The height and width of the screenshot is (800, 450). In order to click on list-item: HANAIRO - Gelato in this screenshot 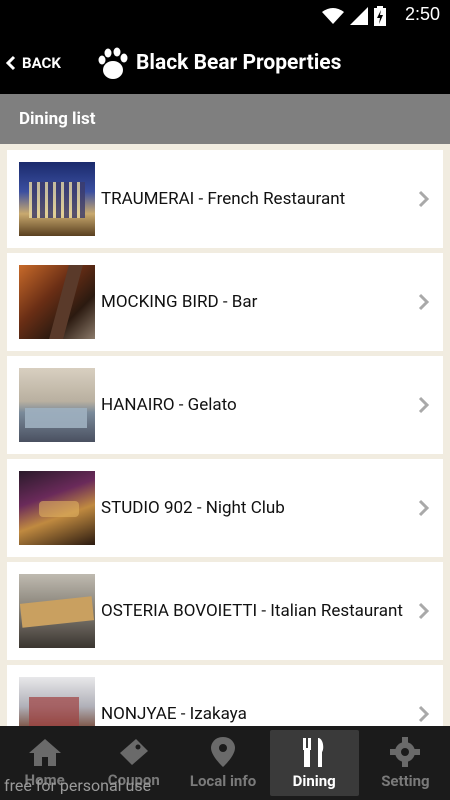, I will do `click(225, 405)`.